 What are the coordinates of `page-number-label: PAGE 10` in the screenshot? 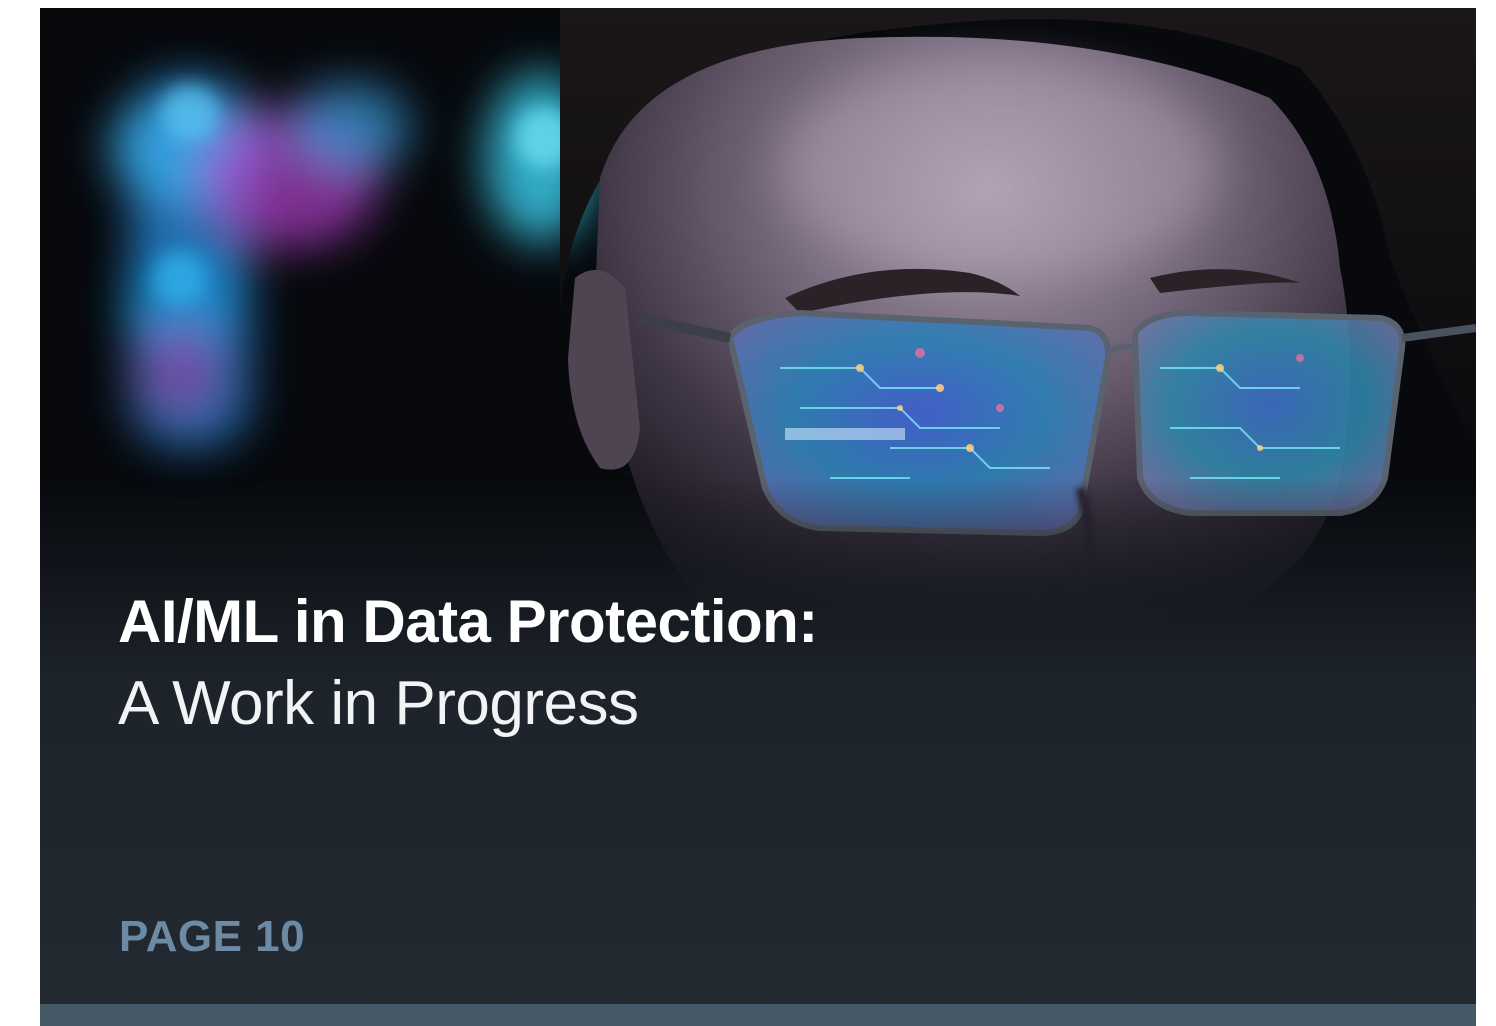 It's located at (212, 937).